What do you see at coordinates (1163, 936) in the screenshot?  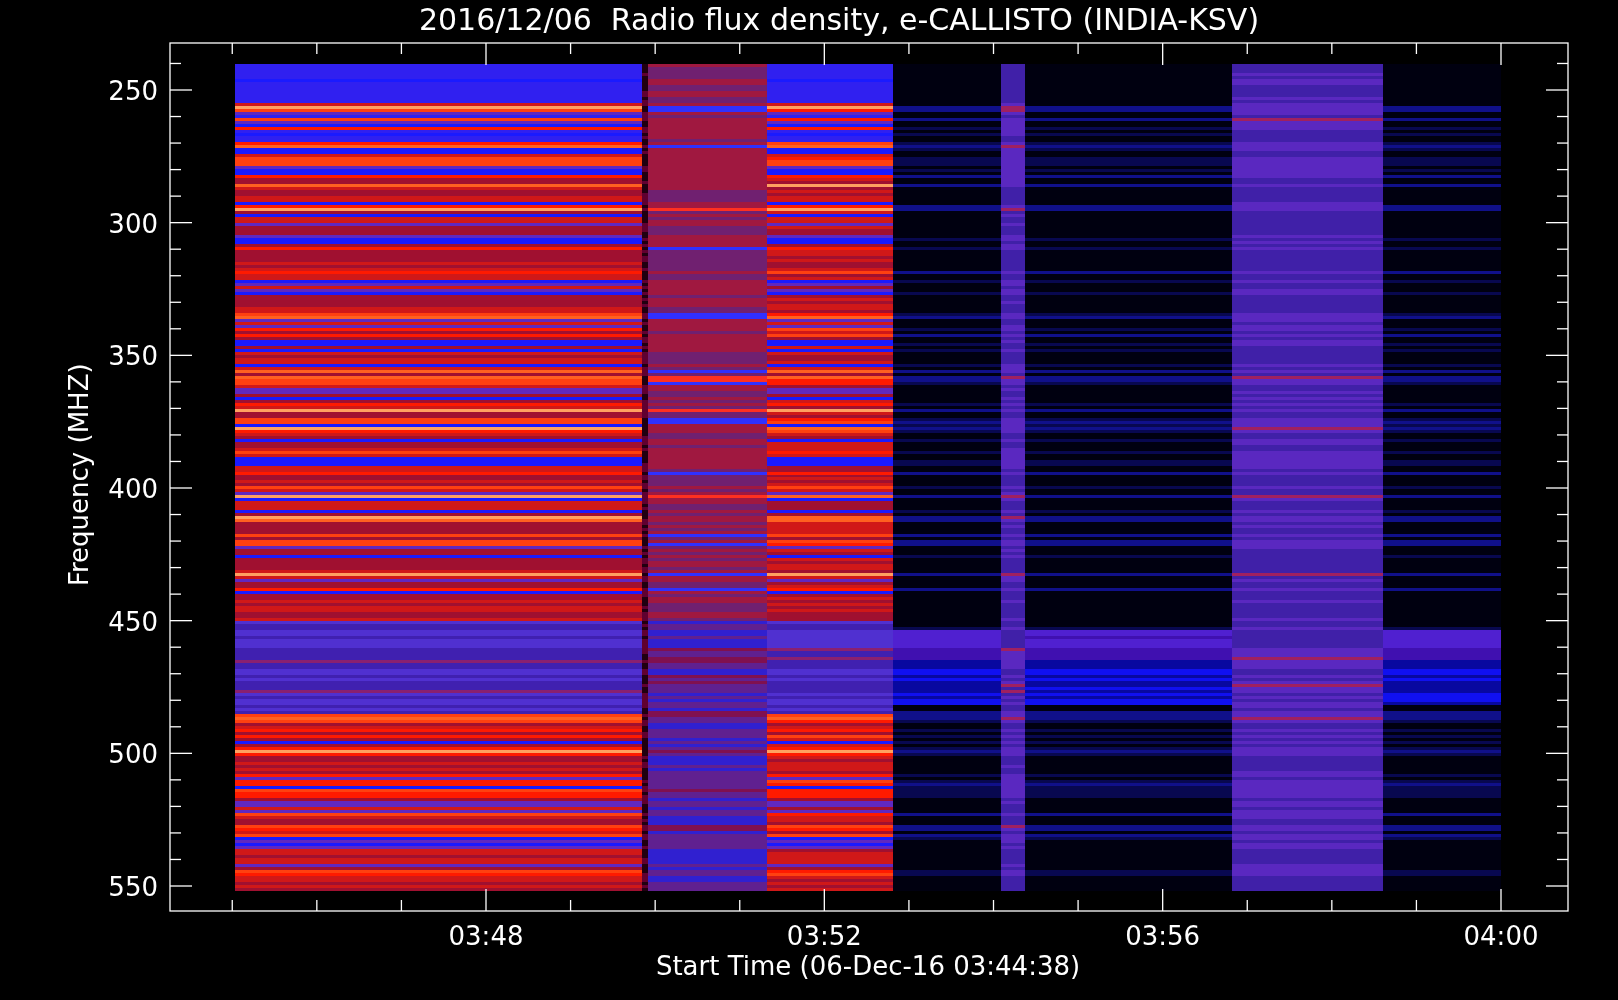 I see `x-tick-label: 03:56` at bounding box center [1163, 936].